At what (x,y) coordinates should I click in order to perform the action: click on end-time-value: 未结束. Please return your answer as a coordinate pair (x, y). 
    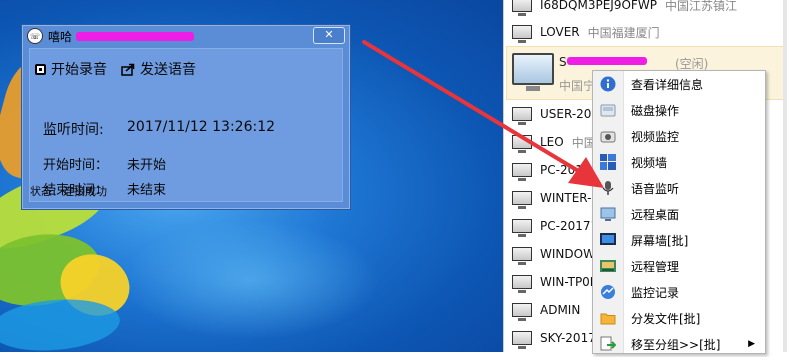
    Looking at the image, I should click on (147, 190).